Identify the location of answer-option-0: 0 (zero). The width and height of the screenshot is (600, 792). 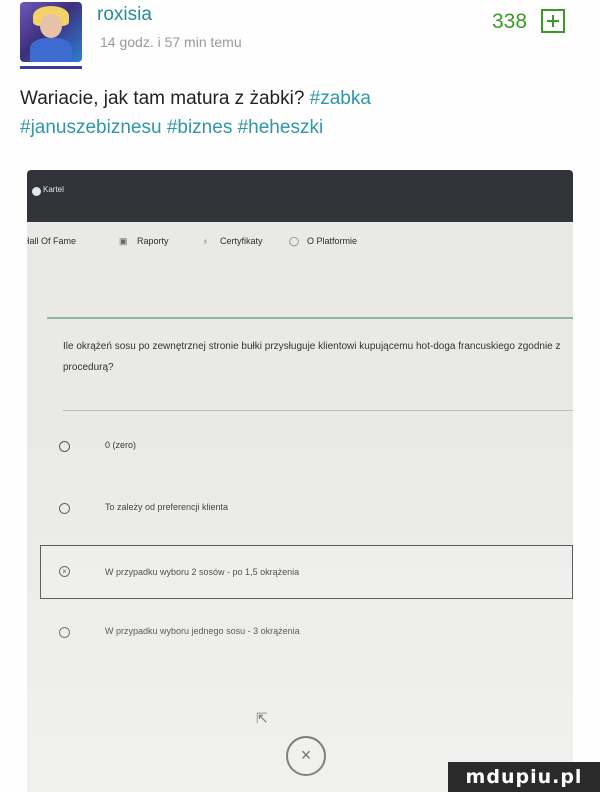
(300, 447).